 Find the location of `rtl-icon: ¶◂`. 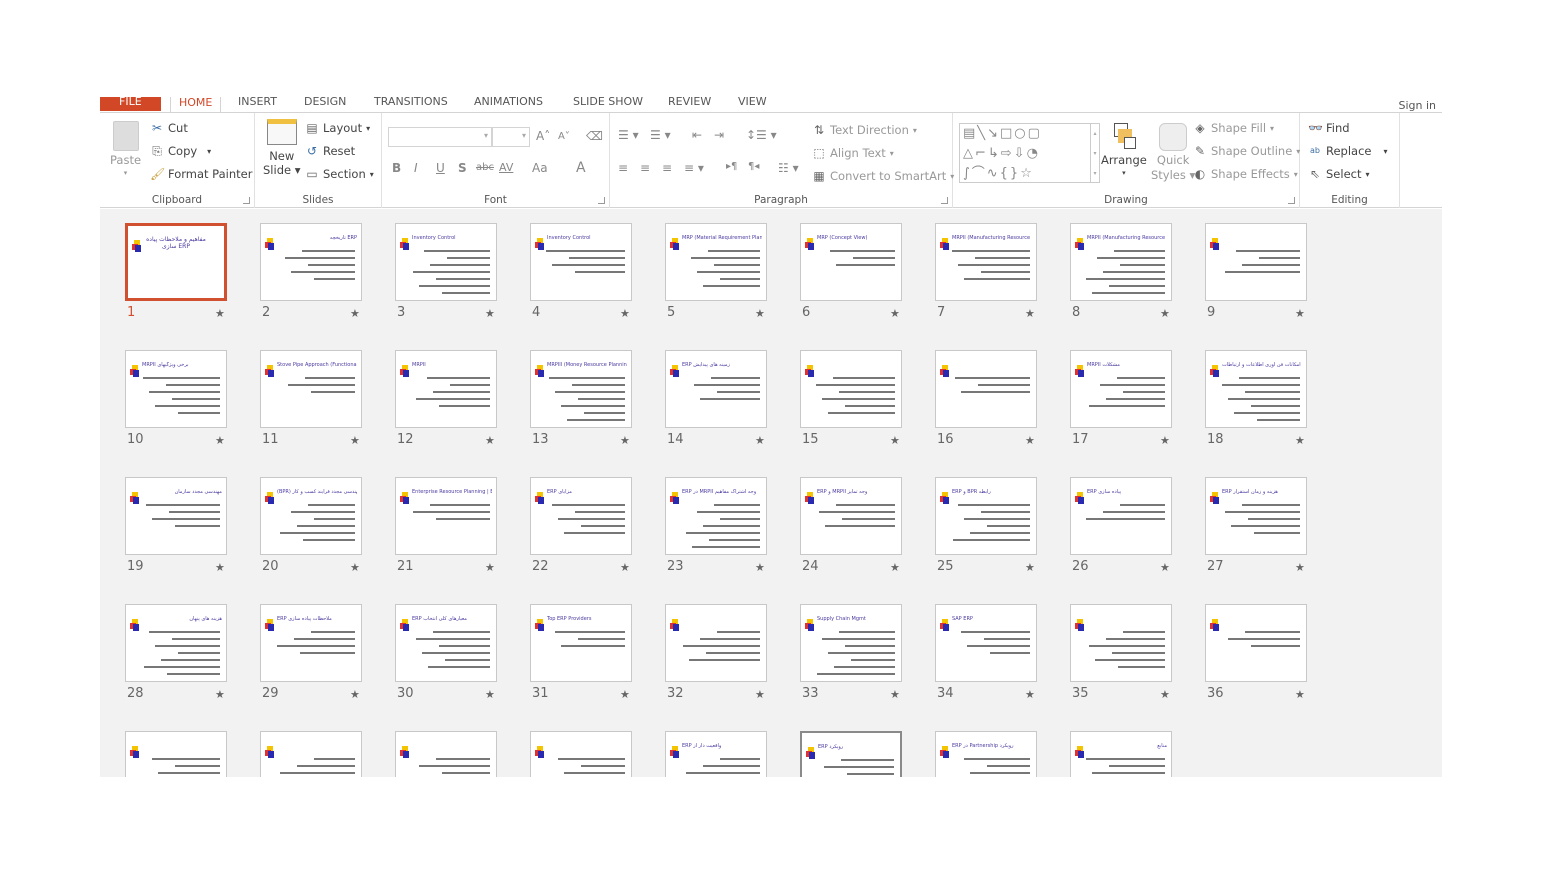

rtl-icon: ¶◂ is located at coordinates (753, 166).